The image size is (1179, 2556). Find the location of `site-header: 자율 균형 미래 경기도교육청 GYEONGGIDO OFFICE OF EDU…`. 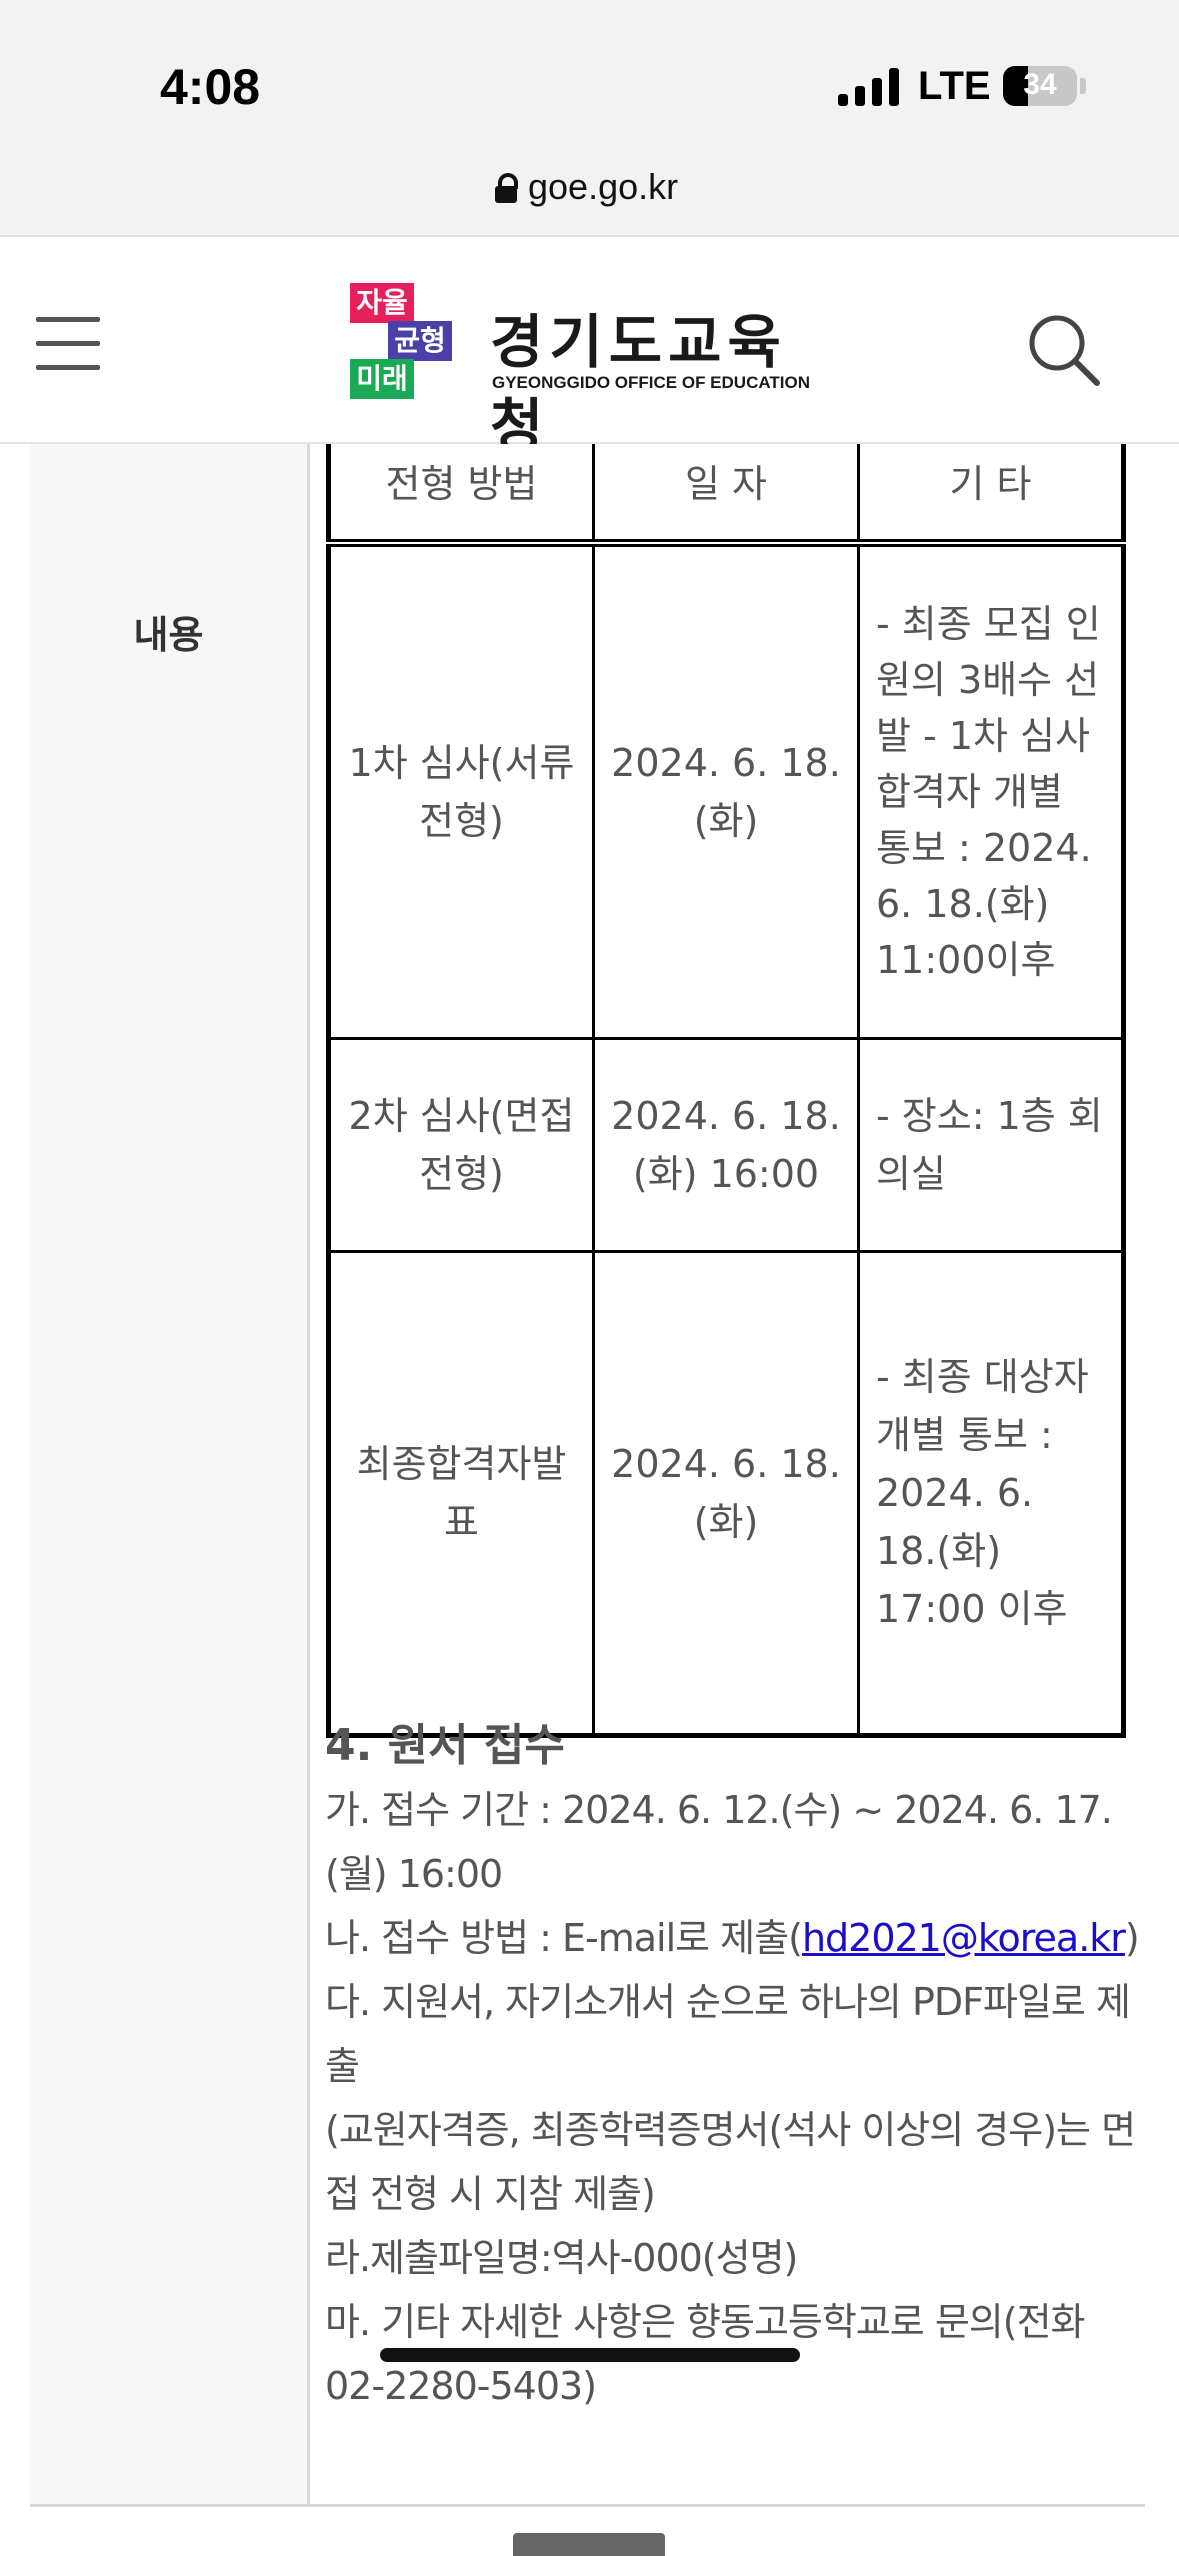

site-header: 자율 균형 미래 경기도교육청 GYEONGGIDO OFFICE OF EDU… is located at coordinates (589, 348).